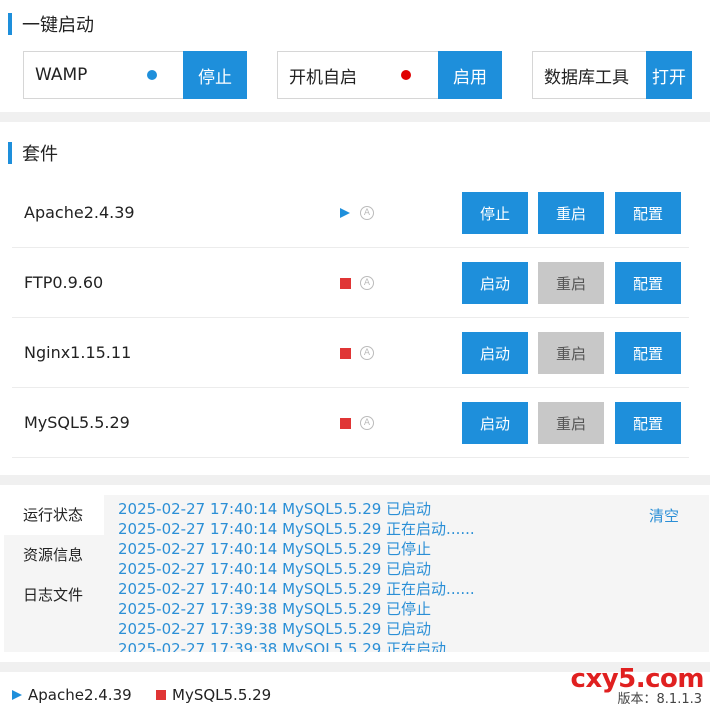 This screenshot has height=704, width=710. Describe the element at coordinates (222, 695) in the screenshot. I see `footer-mysql-label: MySQL5.5.29` at that location.